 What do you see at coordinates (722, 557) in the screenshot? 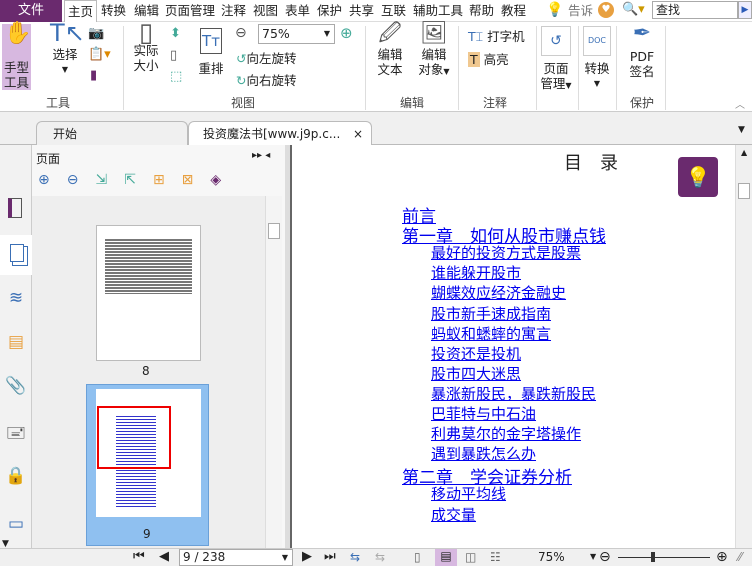
I see `status-zoom-in-icon: ⊕` at bounding box center [722, 557].